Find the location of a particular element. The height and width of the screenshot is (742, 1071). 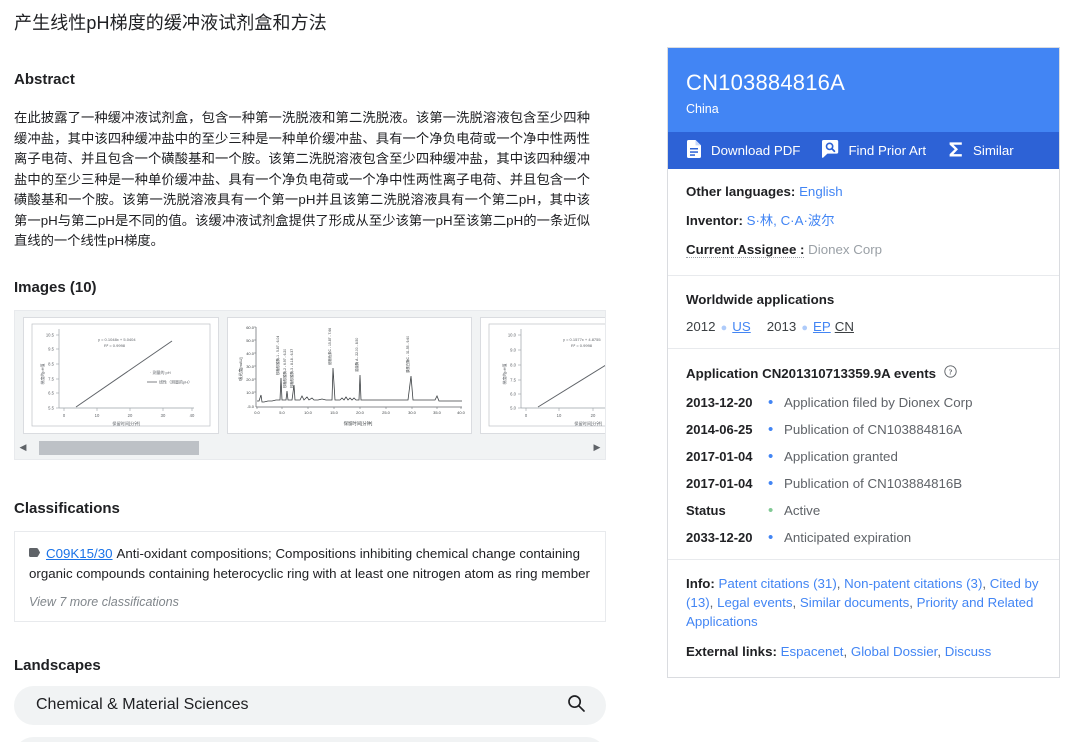

svg-text: 15.0 is located at coordinates (334, 412).